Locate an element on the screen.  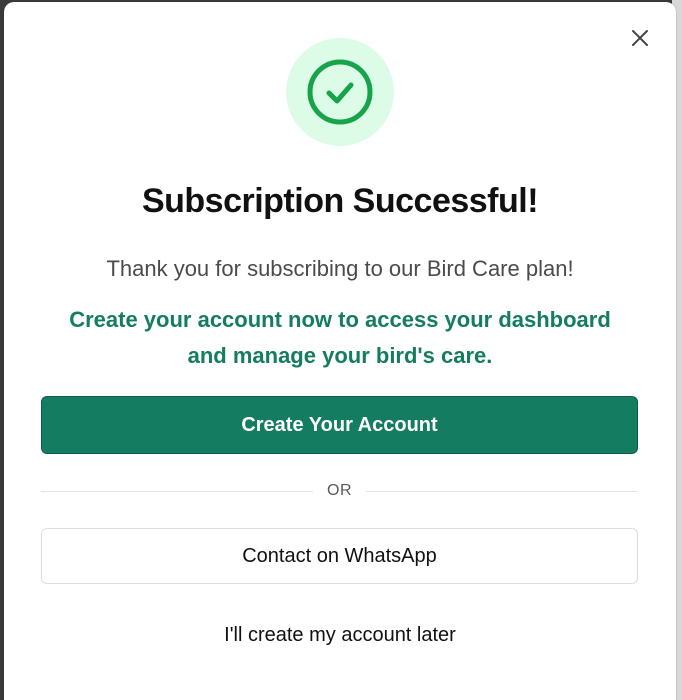
divider-label: OR is located at coordinates (339, 490).